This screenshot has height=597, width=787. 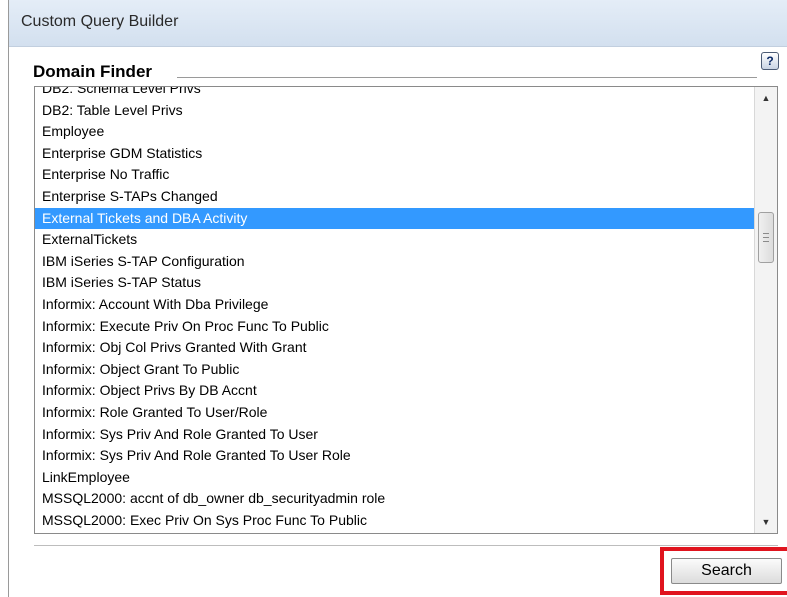 What do you see at coordinates (394, 370) in the screenshot?
I see `domain-list-item: Informix: Object Grant To Public` at bounding box center [394, 370].